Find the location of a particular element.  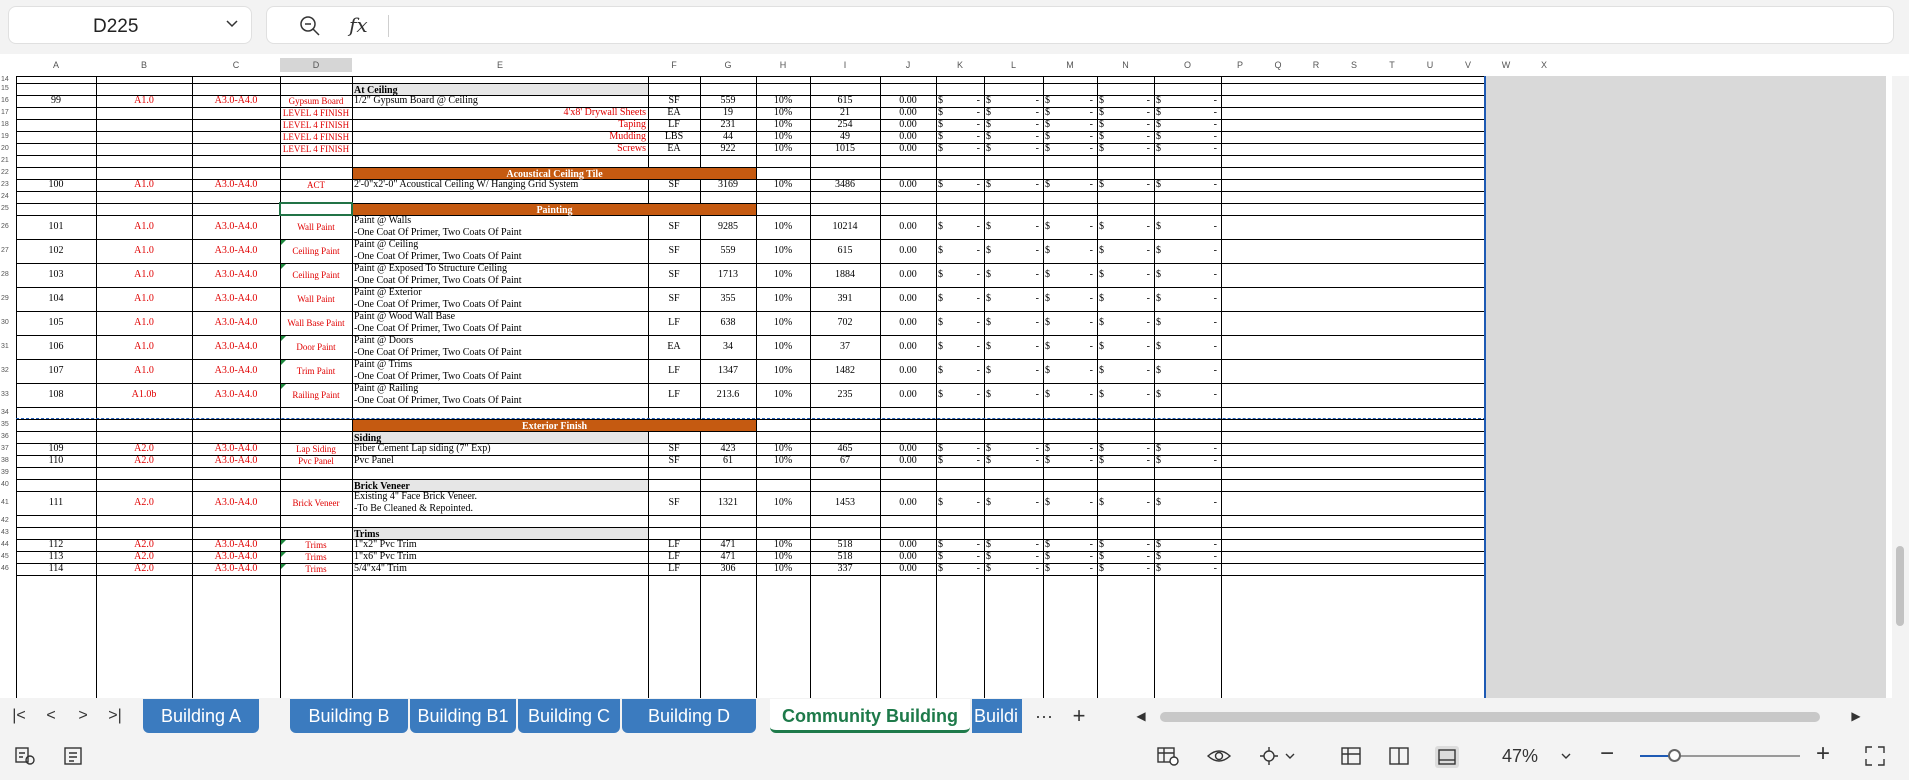

vertical-scrollbar is located at coordinates (1900, 387).